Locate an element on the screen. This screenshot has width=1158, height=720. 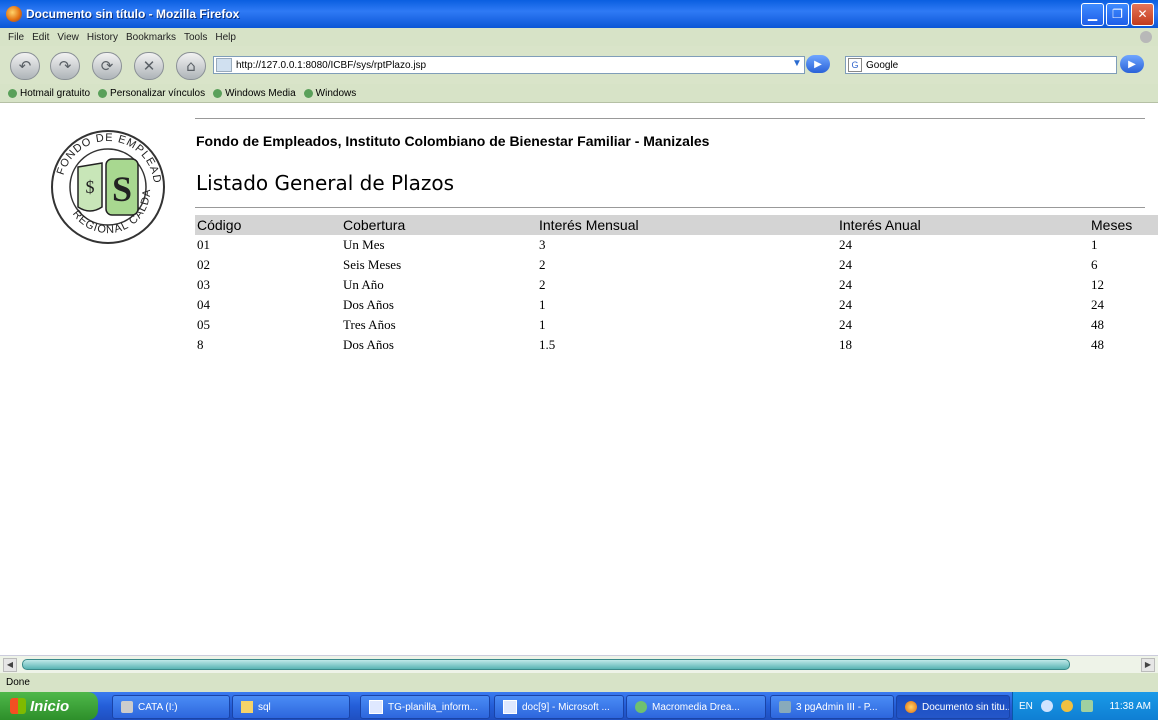
table-row: 03 Un Año 2 24 12 is located at coordinates (676, 285).